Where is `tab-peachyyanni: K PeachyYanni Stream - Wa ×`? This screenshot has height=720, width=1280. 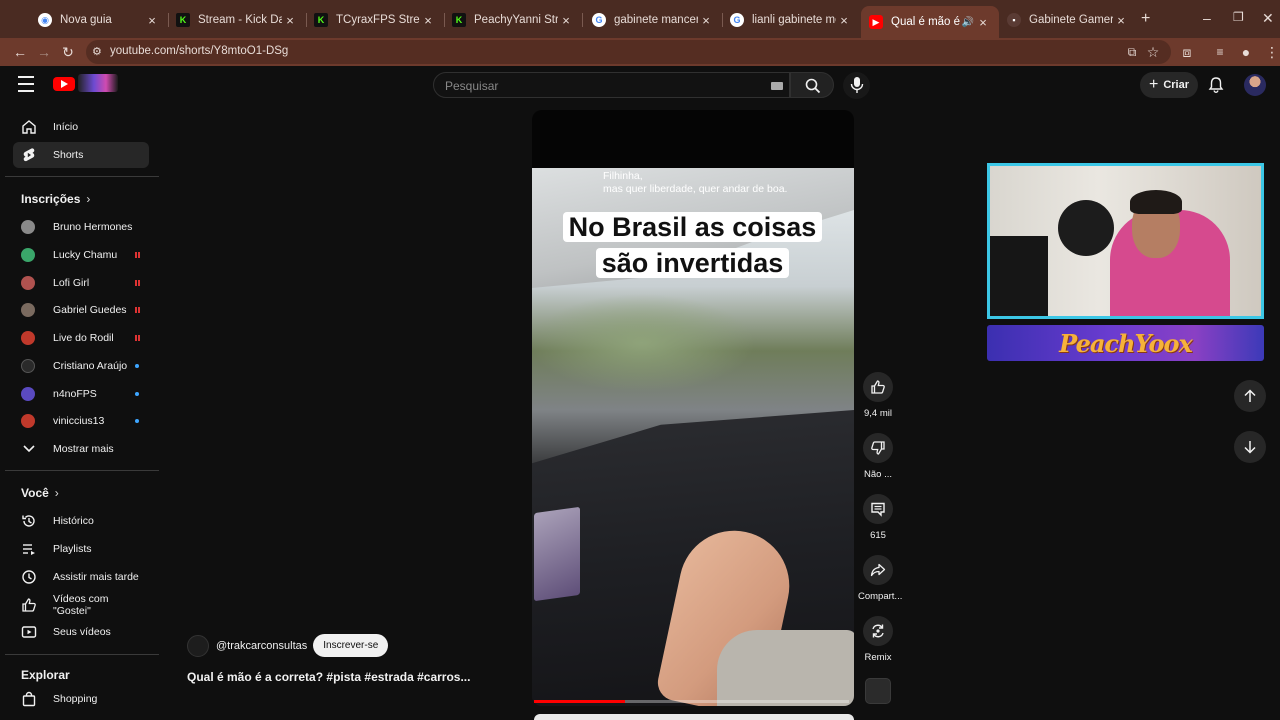 tab-peachyyanni: K PeachyYanni Stream - Wa × is located at coordinates (513, 20).